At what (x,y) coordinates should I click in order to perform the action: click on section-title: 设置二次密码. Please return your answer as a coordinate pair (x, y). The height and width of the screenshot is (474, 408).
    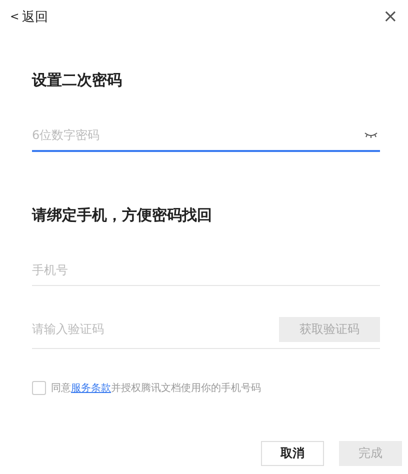
    Looking at the image, I should click on (77, 80).